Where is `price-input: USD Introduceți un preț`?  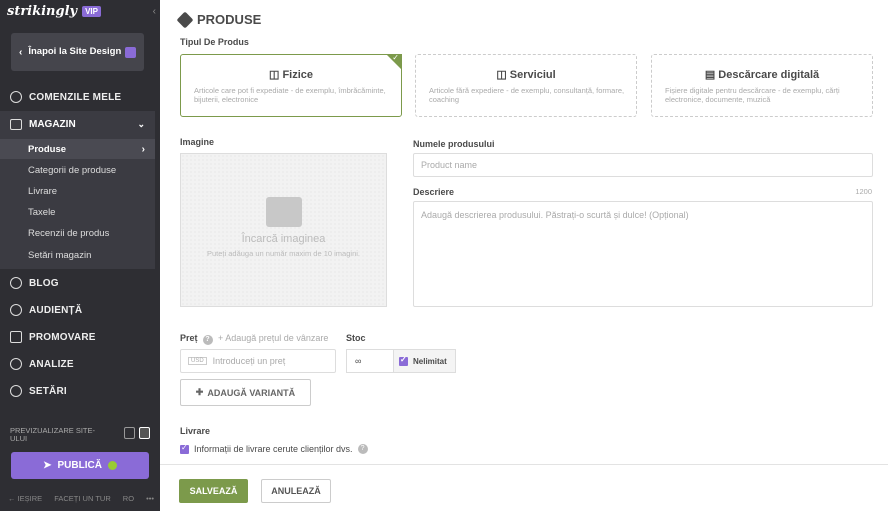
price-input: USD Introduceți un preț is located at coordinates (258, 361).